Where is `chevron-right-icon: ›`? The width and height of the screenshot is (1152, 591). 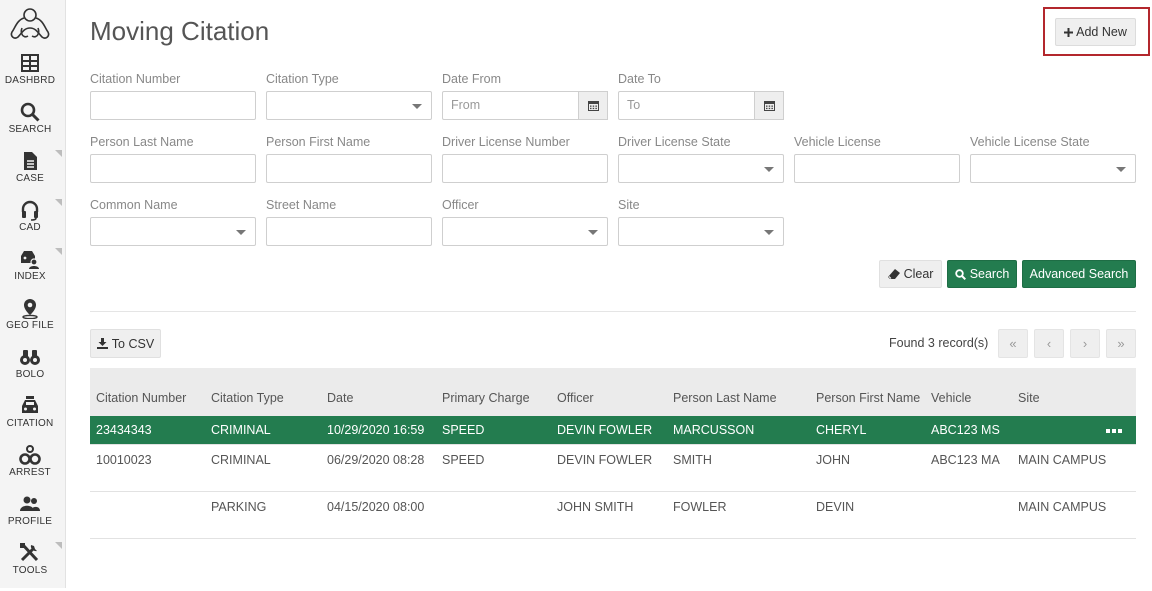
chevron-right-icon: › is located at coordinates (1085, 343).